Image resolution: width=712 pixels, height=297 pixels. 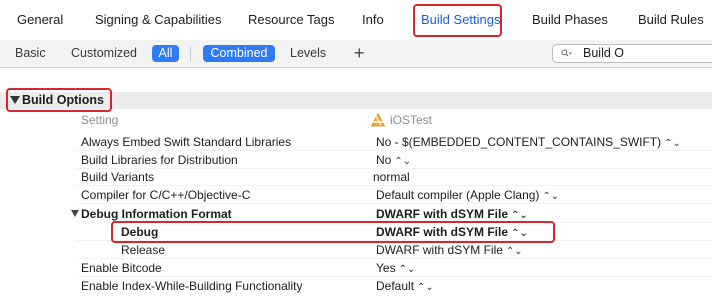 What do you see at coordinates (395, 286) in the screenshot?
I see `setting-value-text: Default` at bounding box center [395, 286].